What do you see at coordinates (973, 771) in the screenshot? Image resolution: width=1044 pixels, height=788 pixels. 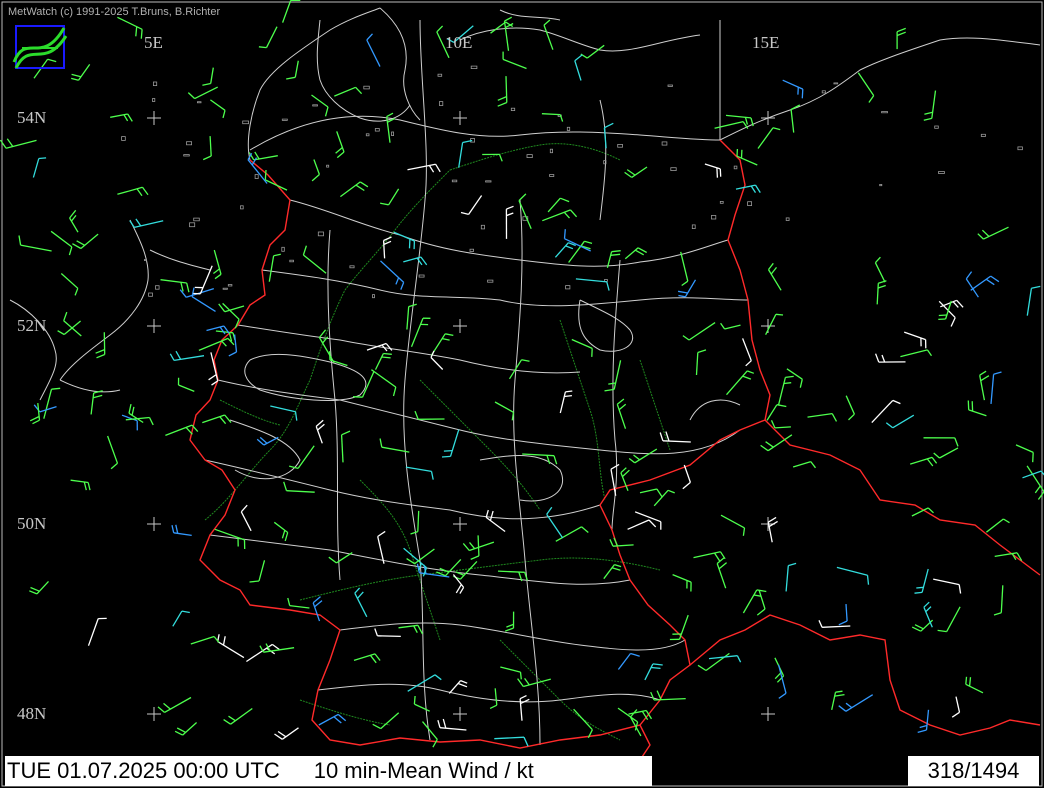 I see `status-frame-counter: 318/1494` at bounding box center [973, 771].